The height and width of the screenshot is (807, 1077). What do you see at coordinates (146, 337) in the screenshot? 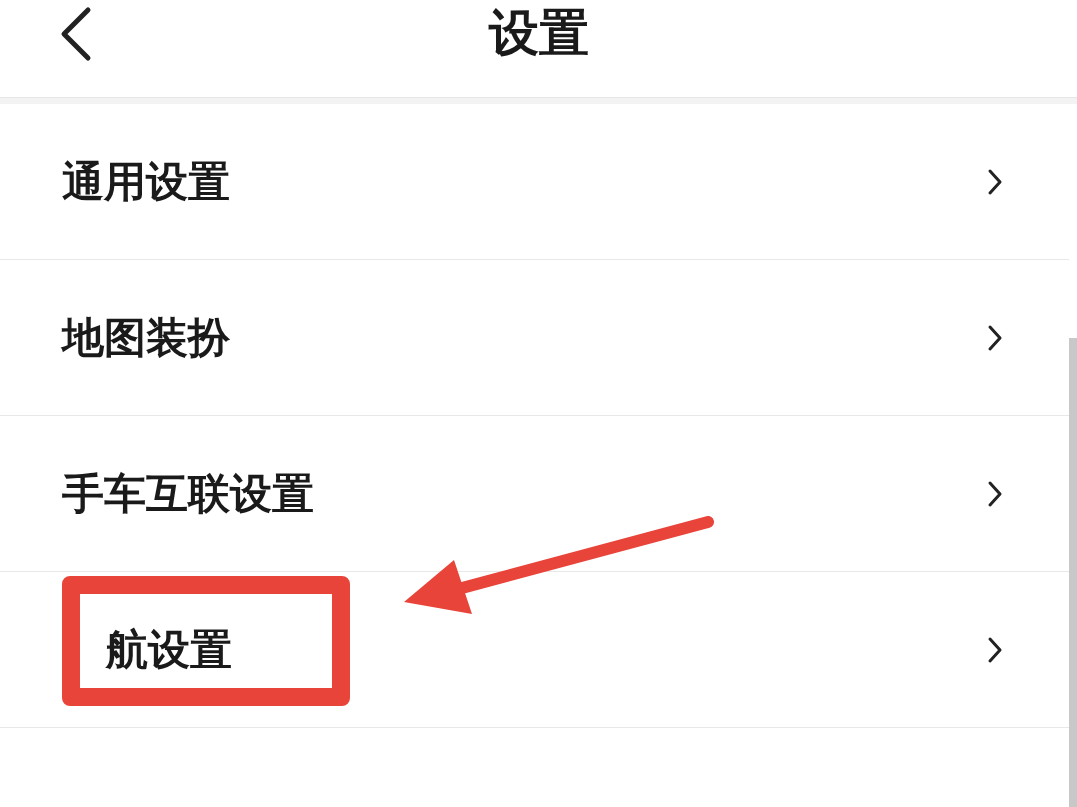
I see `item-label: 地图装扮` at bounding box center [146, 337].